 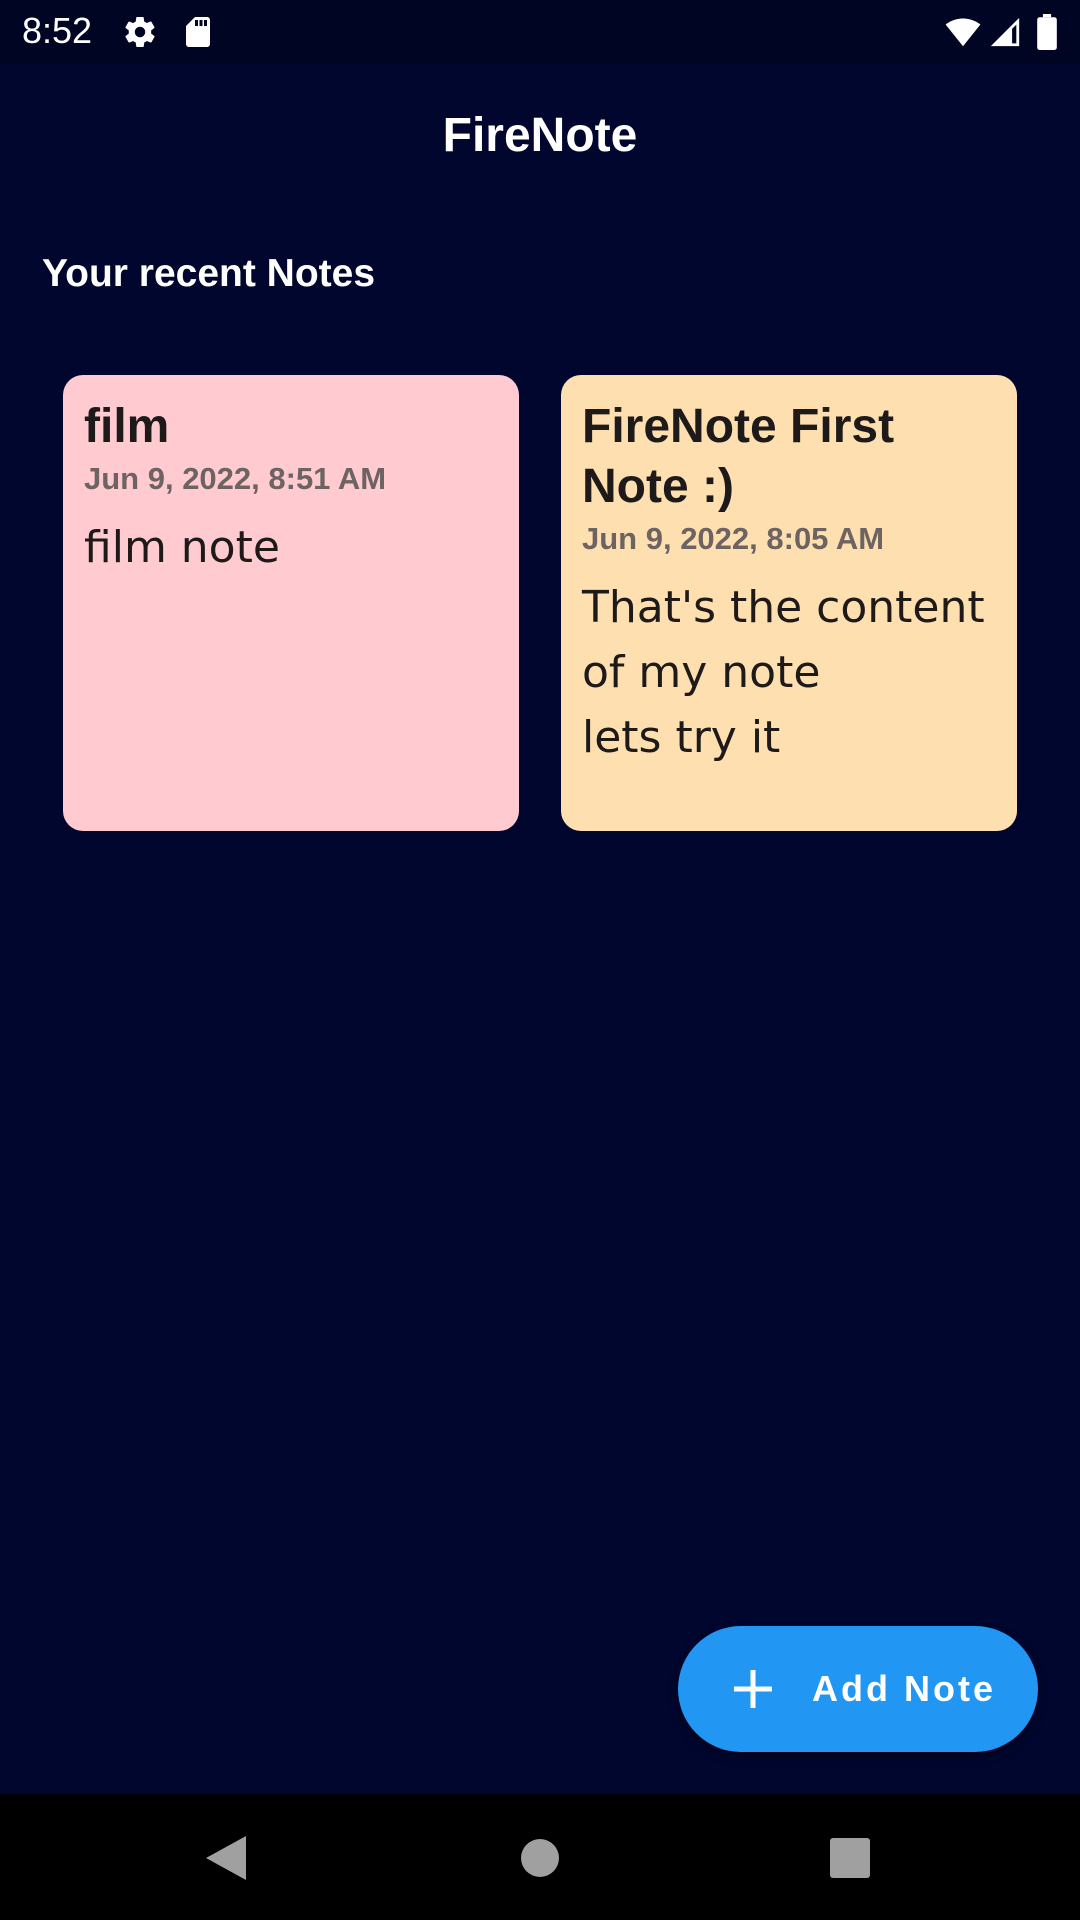 What do you see at coordinates (850, 1858) in the screenshot?
I see `recents-icon` at bounding box center [850, 1858].